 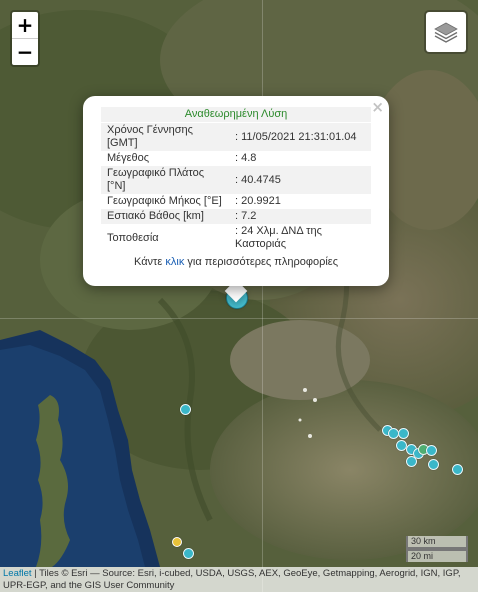 I want to click on table-row: Εστιακό Βάθος [km] : 7.2, so click(x=236, y=216).